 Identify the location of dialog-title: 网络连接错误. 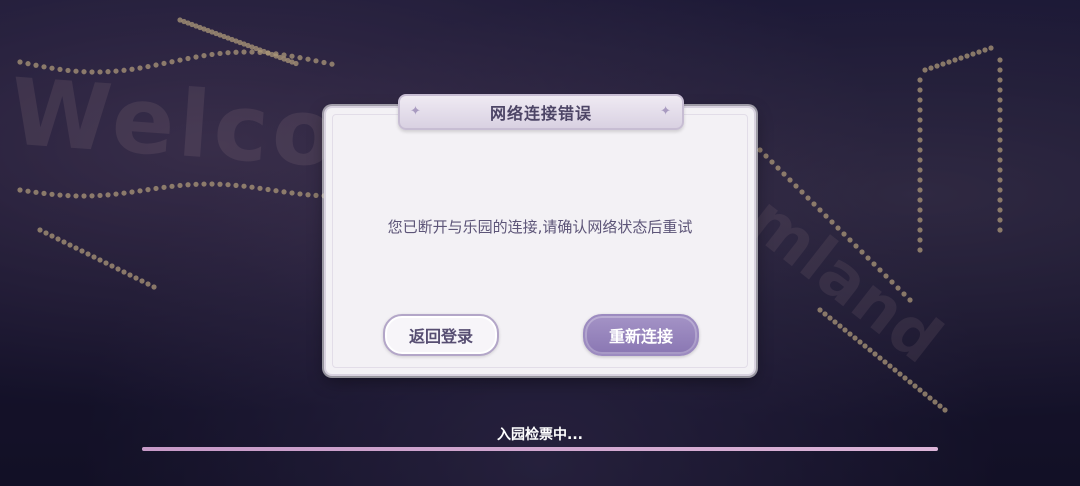
(540, 113).